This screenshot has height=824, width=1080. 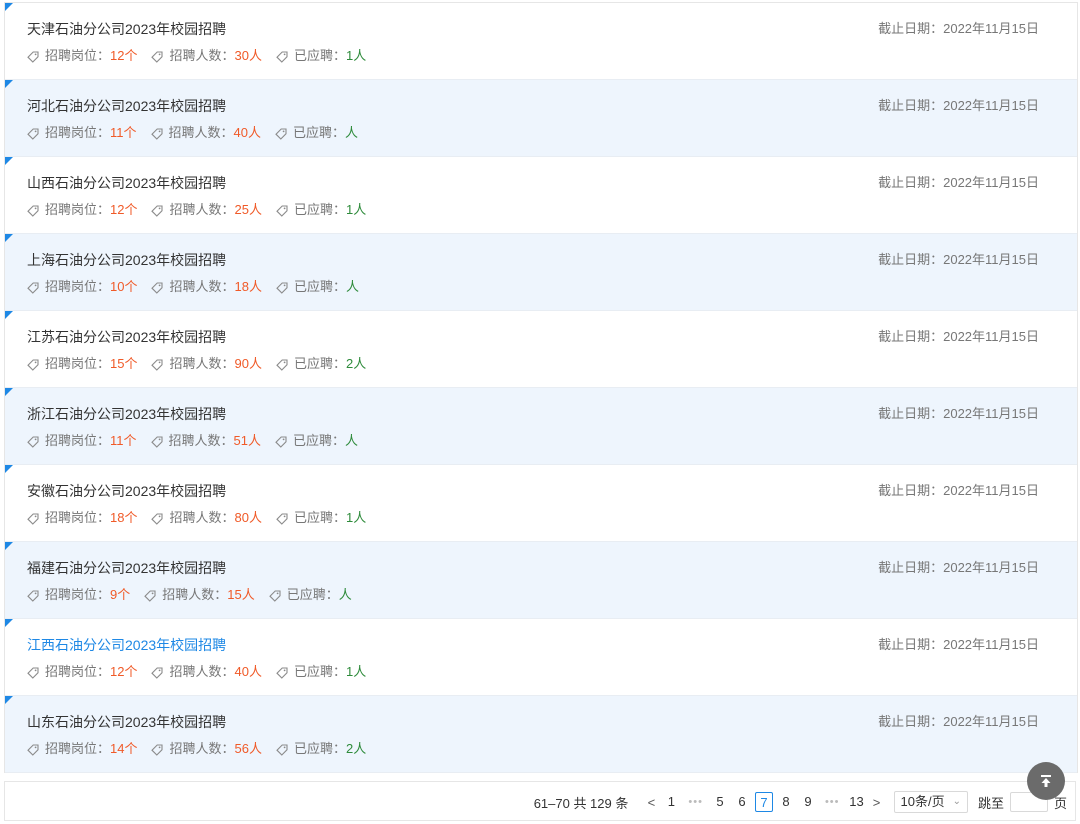 I want to click on headcount-info: 招聘人数： 18人, so click(x=206, y=287).